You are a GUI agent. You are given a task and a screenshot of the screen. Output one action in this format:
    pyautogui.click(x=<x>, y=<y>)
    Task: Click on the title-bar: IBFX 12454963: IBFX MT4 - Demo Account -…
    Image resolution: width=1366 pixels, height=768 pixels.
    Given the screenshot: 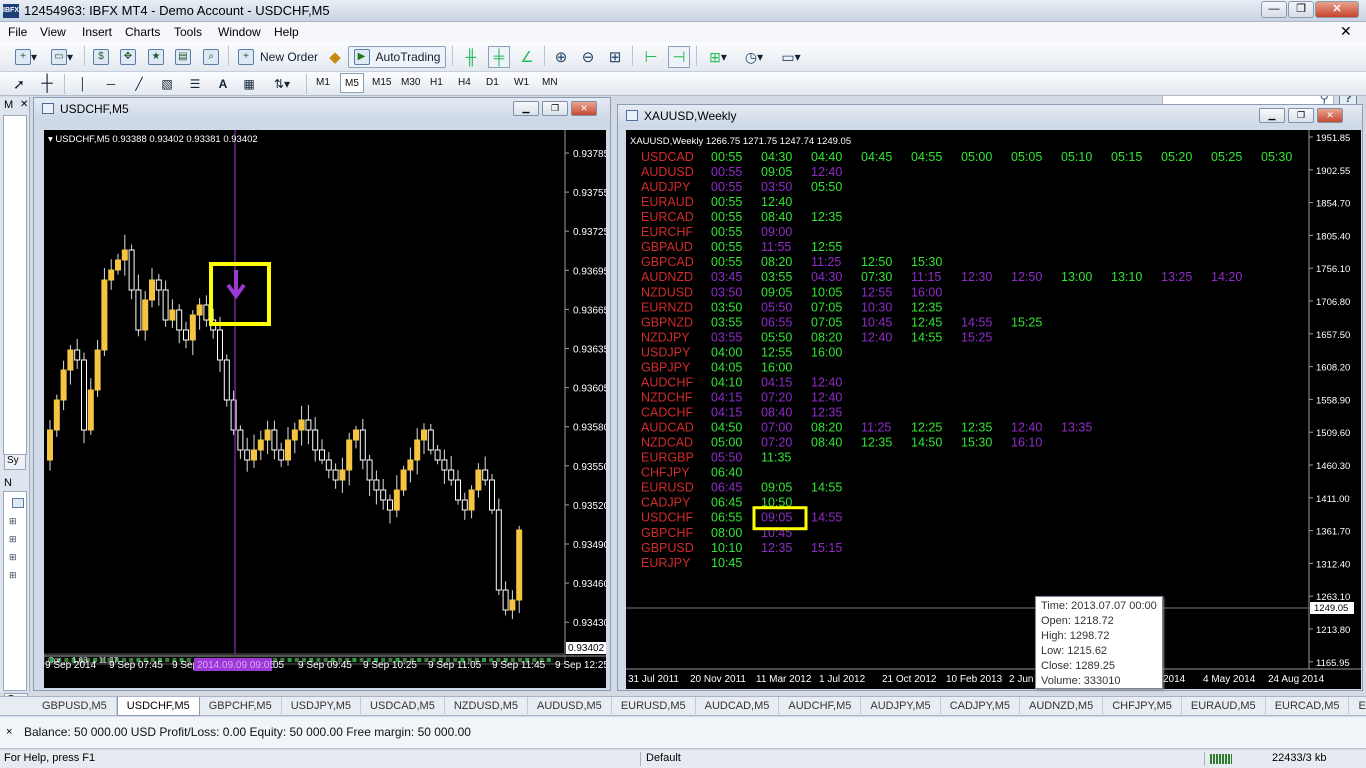 What is the action you would take?
    pyautogui.click(x=683, y=11)
    